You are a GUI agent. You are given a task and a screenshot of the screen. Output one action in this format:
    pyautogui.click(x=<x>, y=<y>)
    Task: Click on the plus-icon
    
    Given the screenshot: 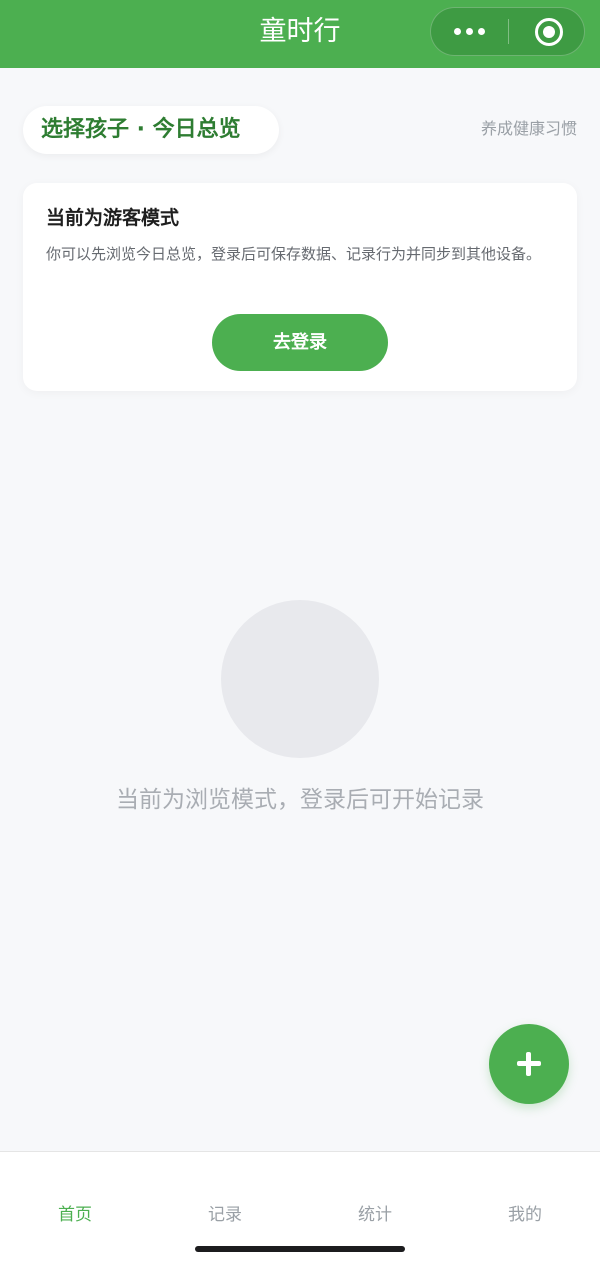 What is the action you would take?
    pyautogui.click(x=529, y=1064)
    